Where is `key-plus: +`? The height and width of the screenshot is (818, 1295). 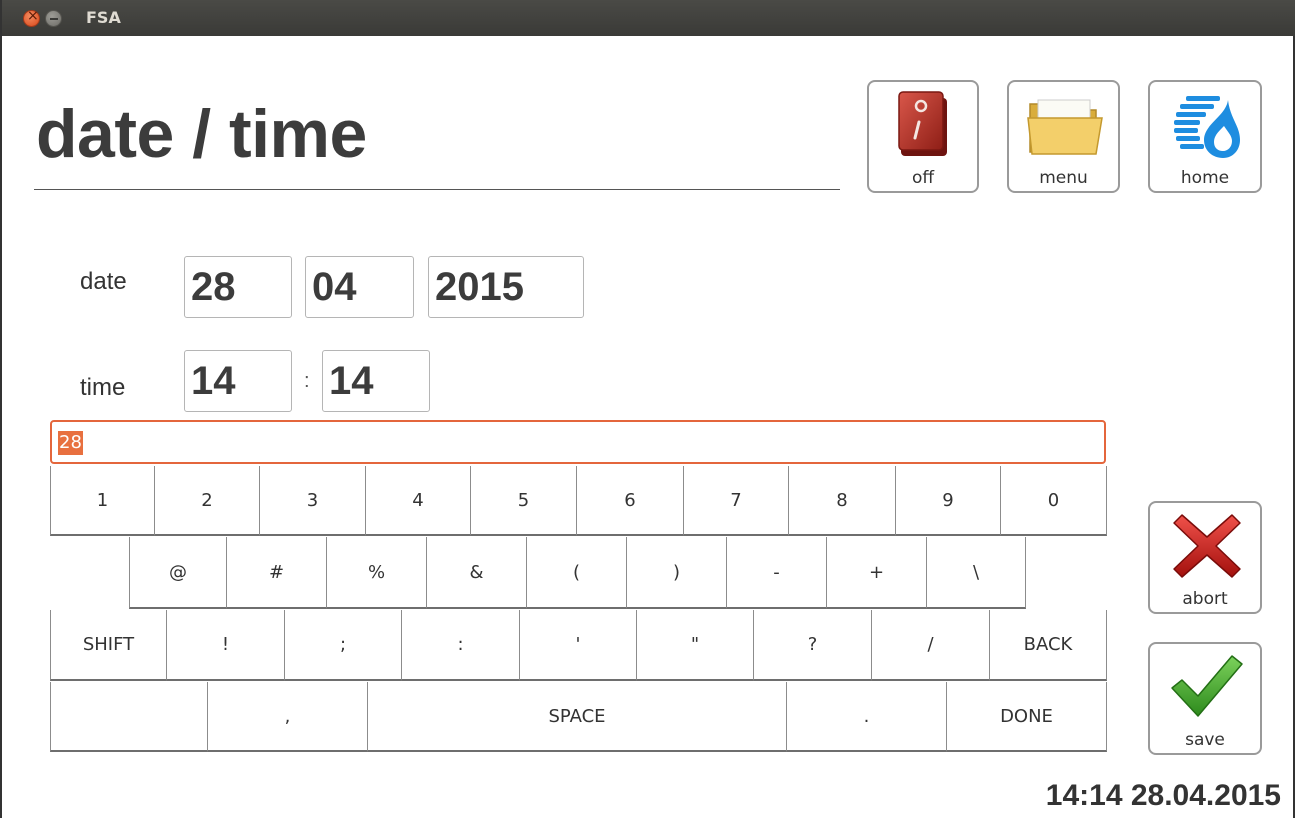
key-plus: + is located at coordinates (877, 573).